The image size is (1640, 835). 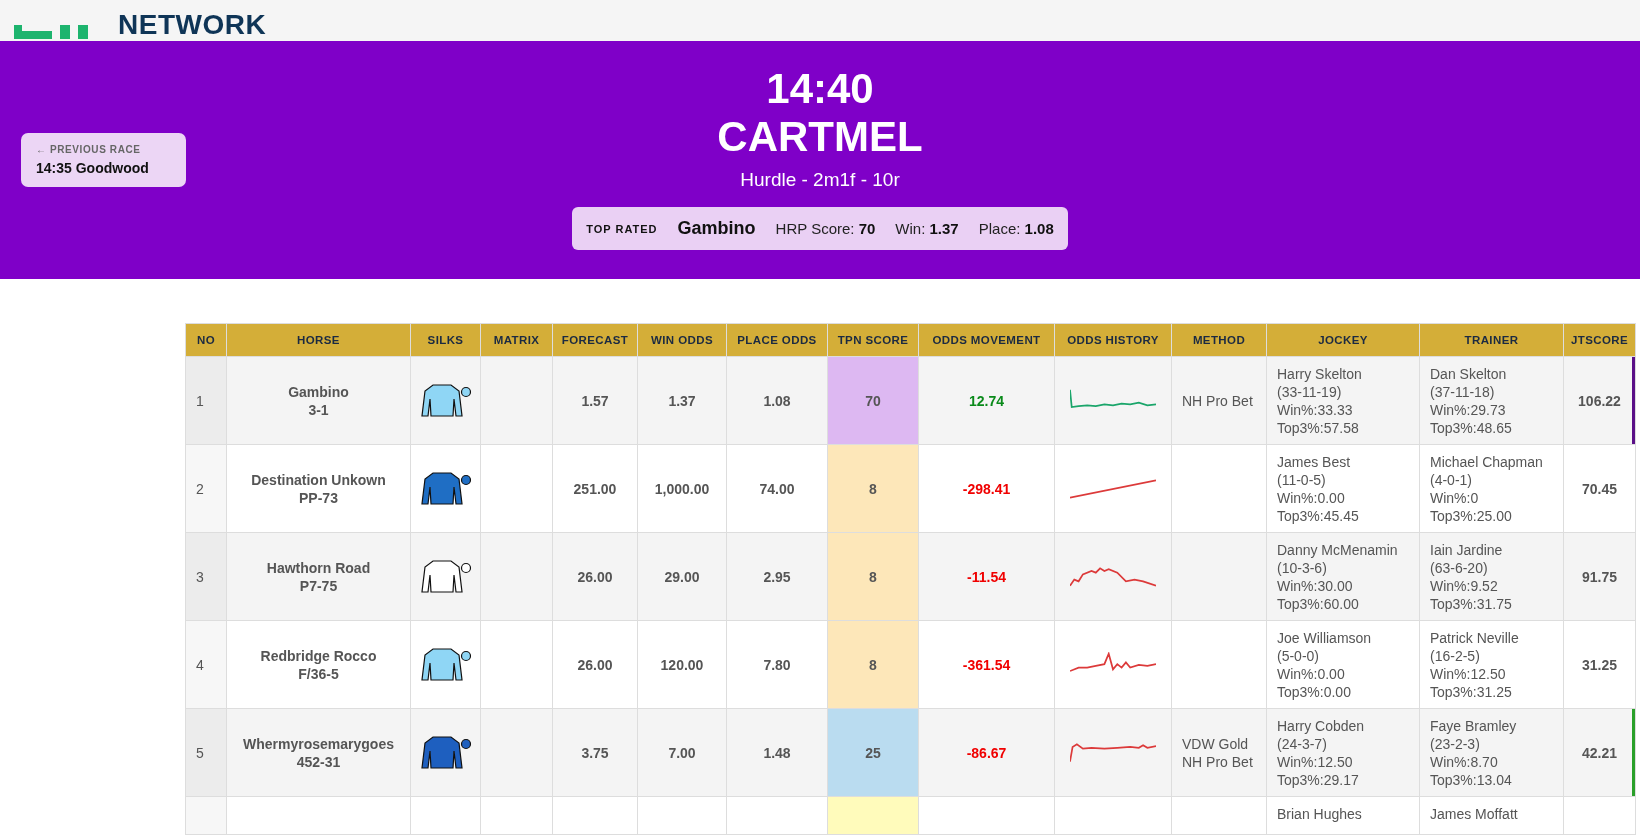 What do you see at coordinates (318, 479) in the screenshot?
I see `horse-name: Destination Unkown` at bounding box center [318, 479].